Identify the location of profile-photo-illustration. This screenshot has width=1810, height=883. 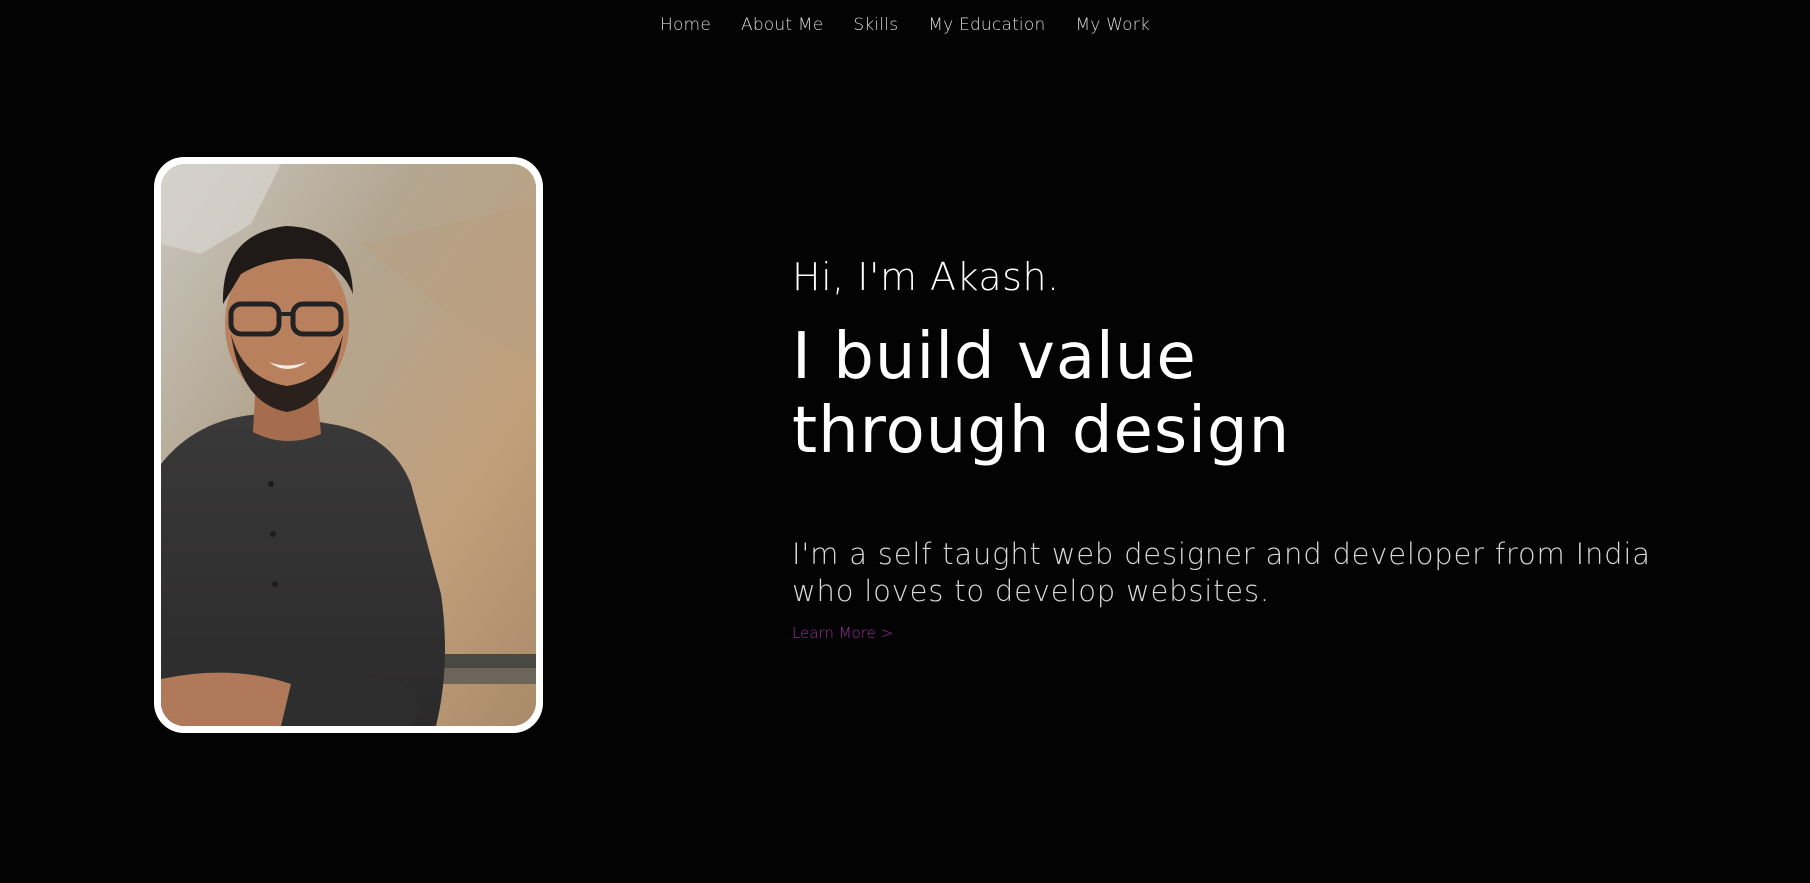
(348, 445).